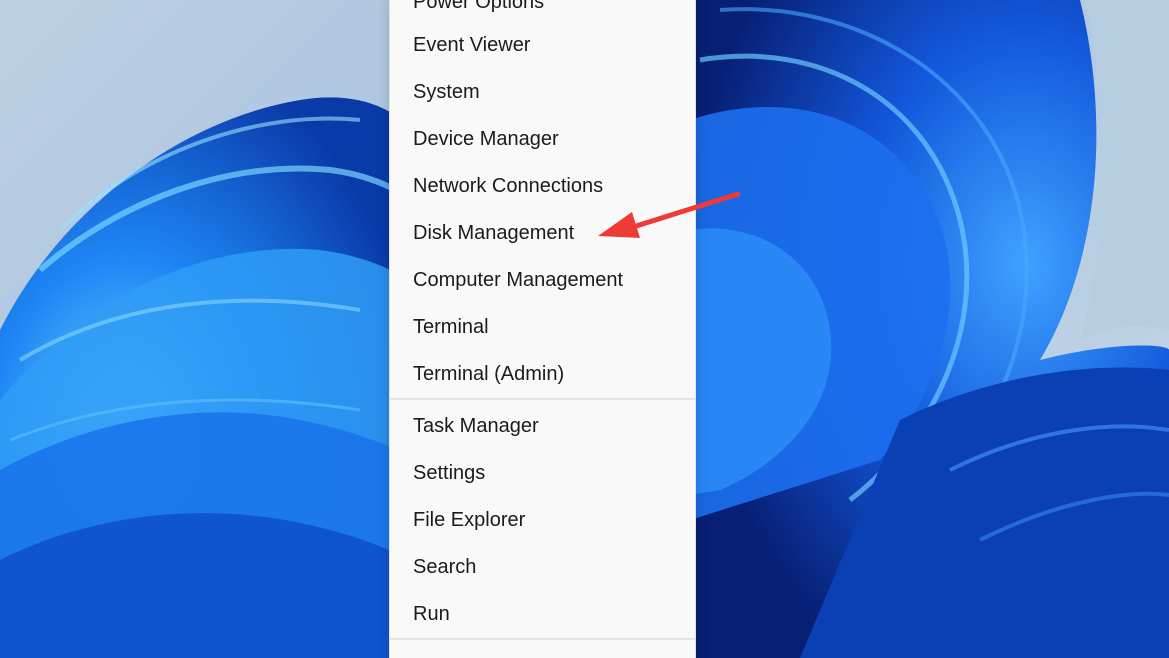 The image size is (1169, 658). Describe the element at coordinates (542, 374) in the screenshot. I see `menu-item-terminal-admin: Terminal (Admin)` at that location.